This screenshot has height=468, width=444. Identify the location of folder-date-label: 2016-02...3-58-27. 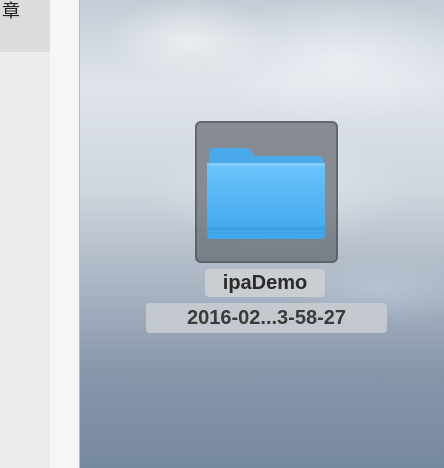
(266, 318).